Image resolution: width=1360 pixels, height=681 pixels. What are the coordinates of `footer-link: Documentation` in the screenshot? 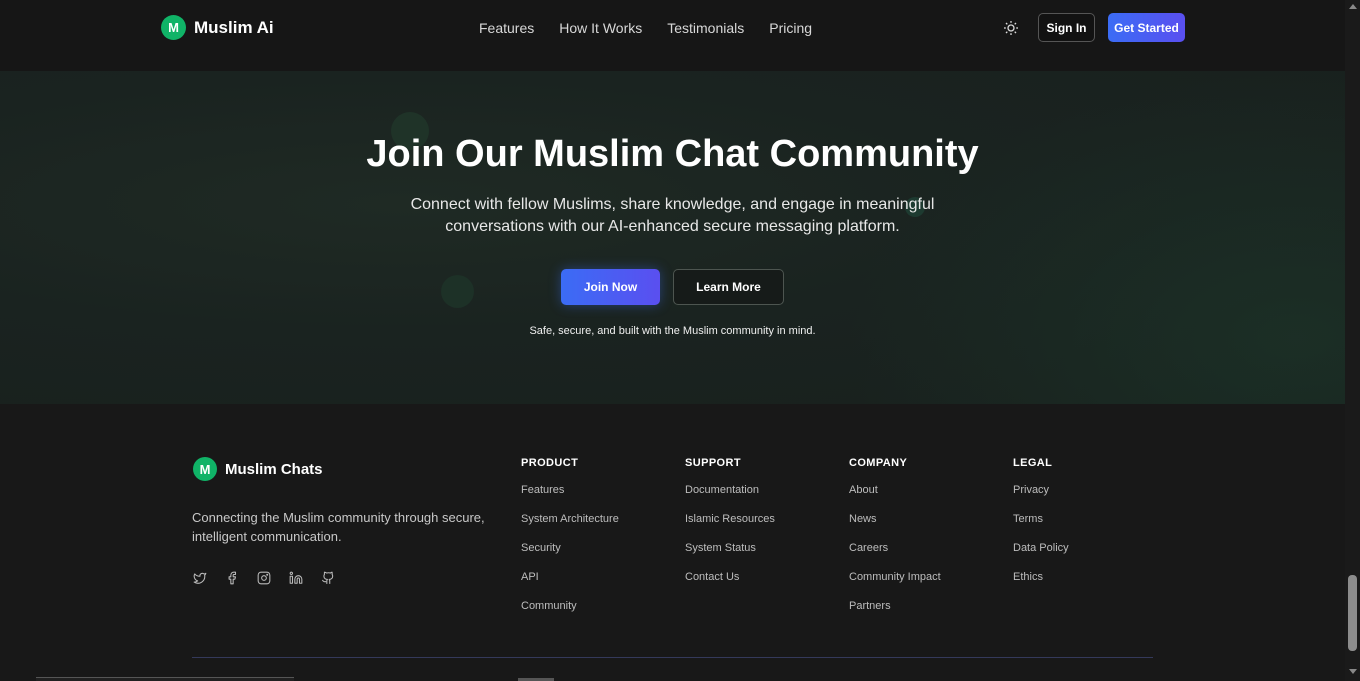 It's located at (730, 498).